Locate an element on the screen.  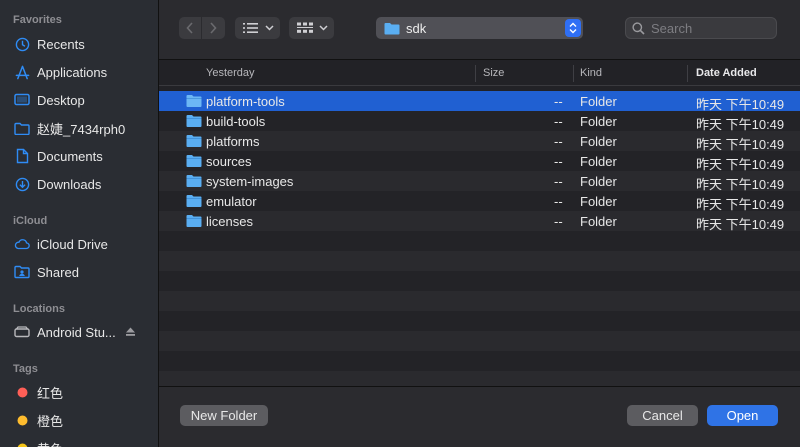
table-row: sources -- Folder 昨天 下午10:49 is located at coordinates (479, 161).